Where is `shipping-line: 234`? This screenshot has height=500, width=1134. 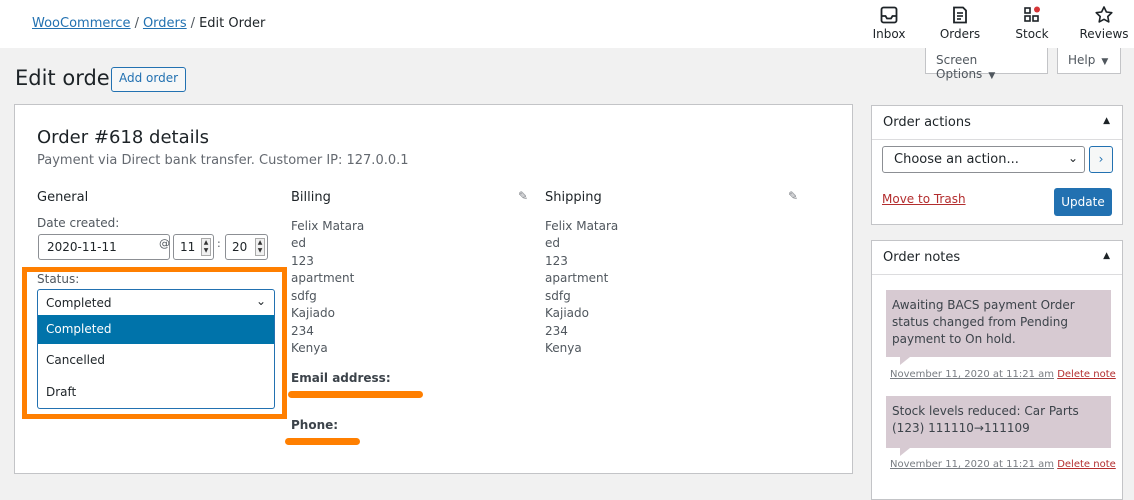
shipping-line: 234 is located at coordinates (556, 331).